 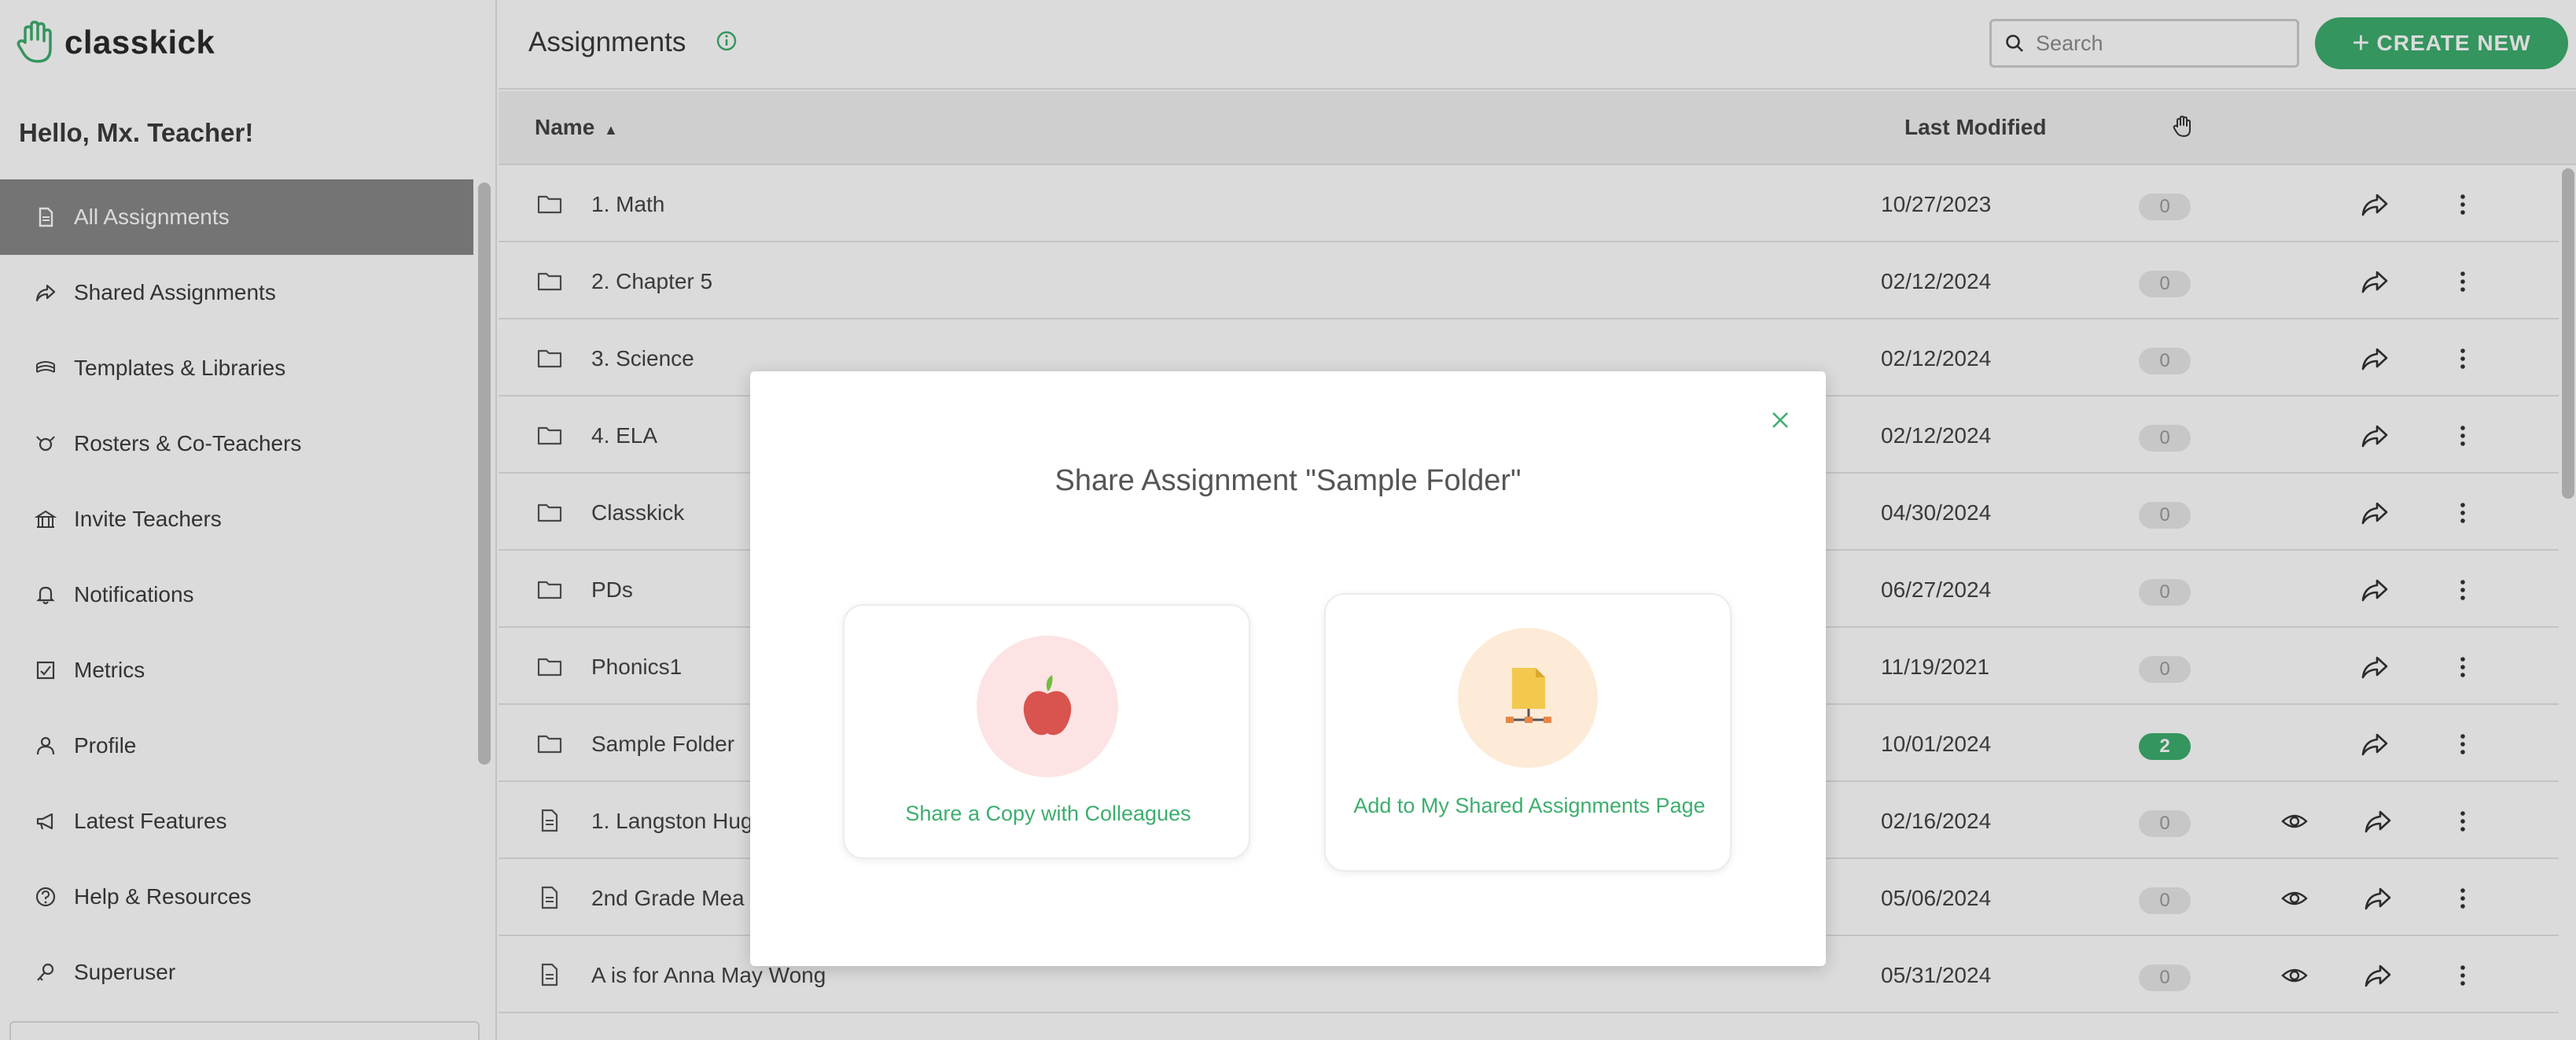 What do you see at coordinates (1048, 813) in the screenshot?
I see `share-copy-label: Share a Copy with Colleagues` at bounding box center [1048, 813].